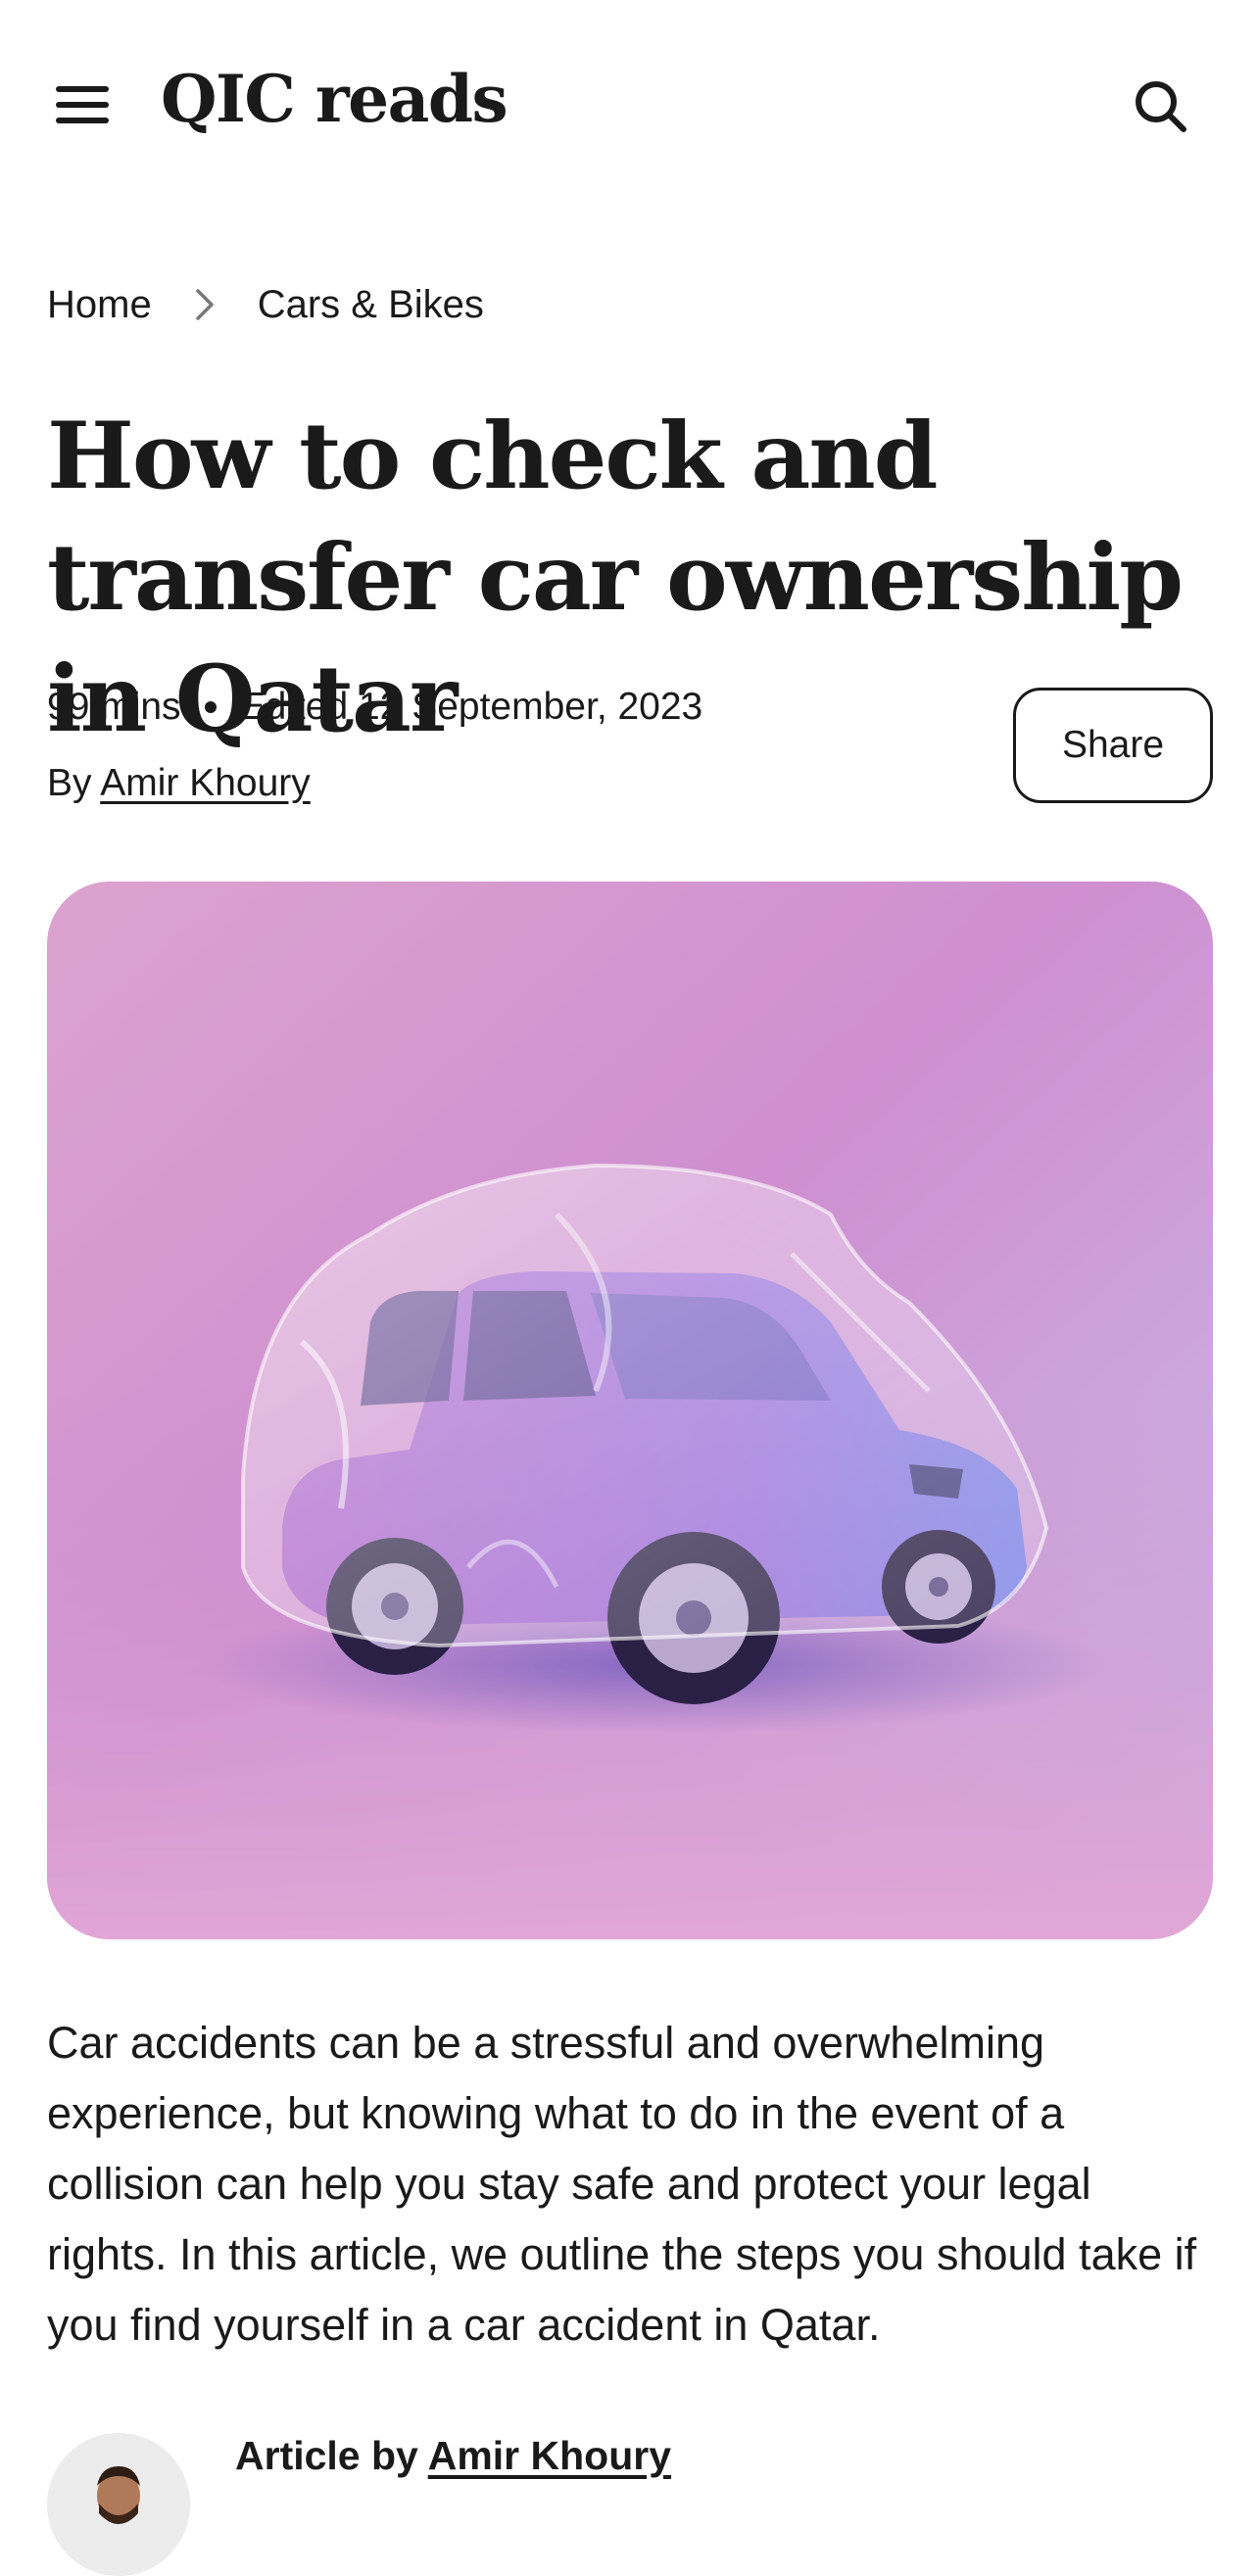  What do you see at coordinates (1113, 745) in the screenshot?
I see `share-button: Share` at bounding box center [1113, 745].